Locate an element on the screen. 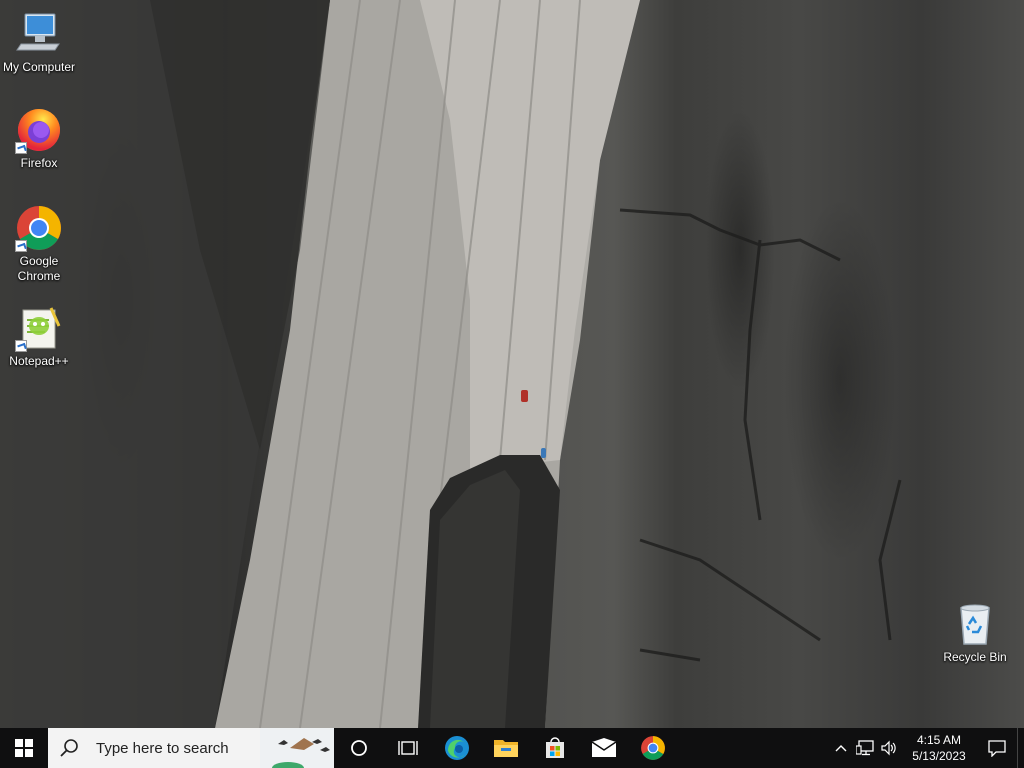  task-view-button is located at coordinates (407, 748).